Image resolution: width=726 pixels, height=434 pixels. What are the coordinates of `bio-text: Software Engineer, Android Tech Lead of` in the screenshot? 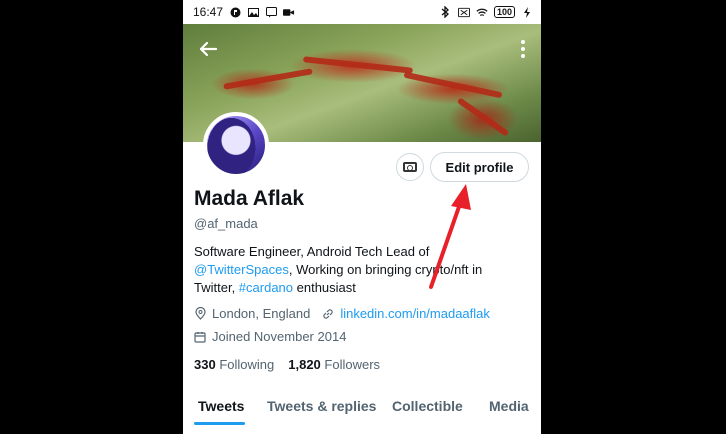 It's located at (312, 251).